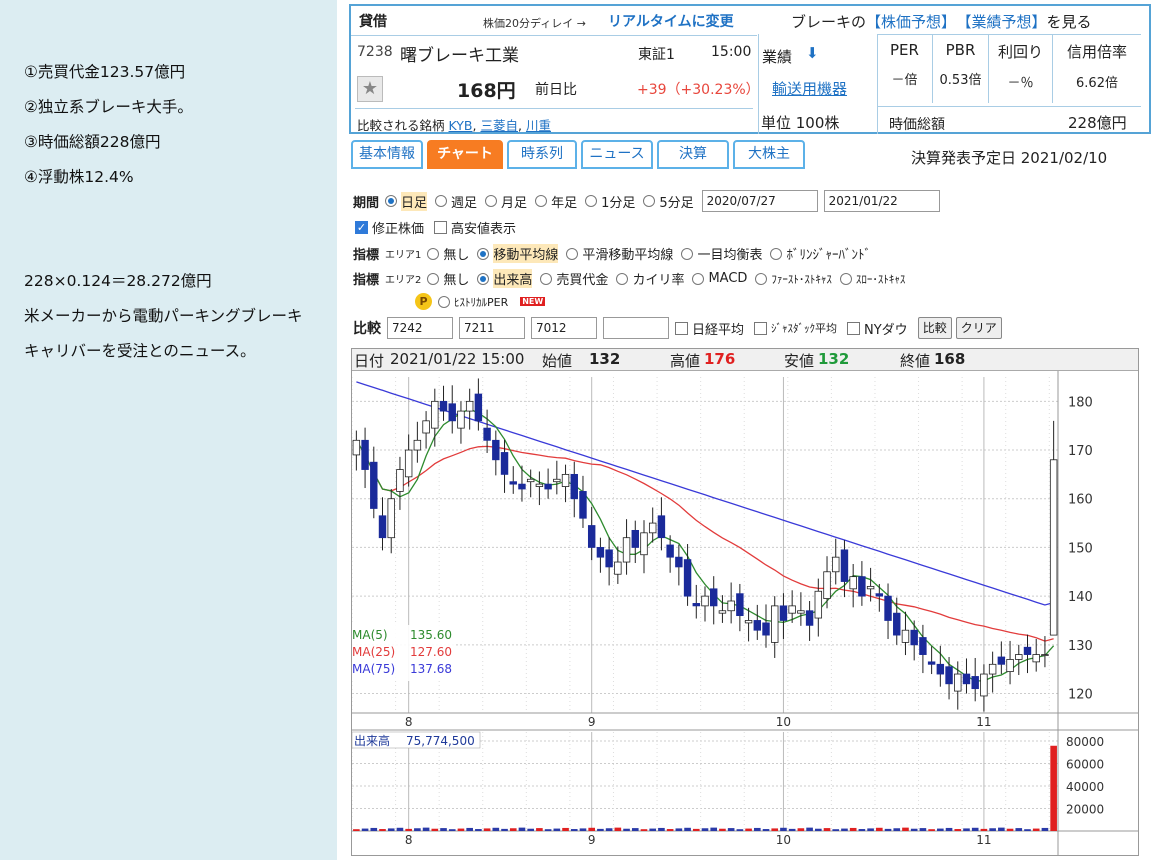  I want to click on historical-per-radio: ﾋｽﾄﾘｶﾙPER, so click(473, 302).